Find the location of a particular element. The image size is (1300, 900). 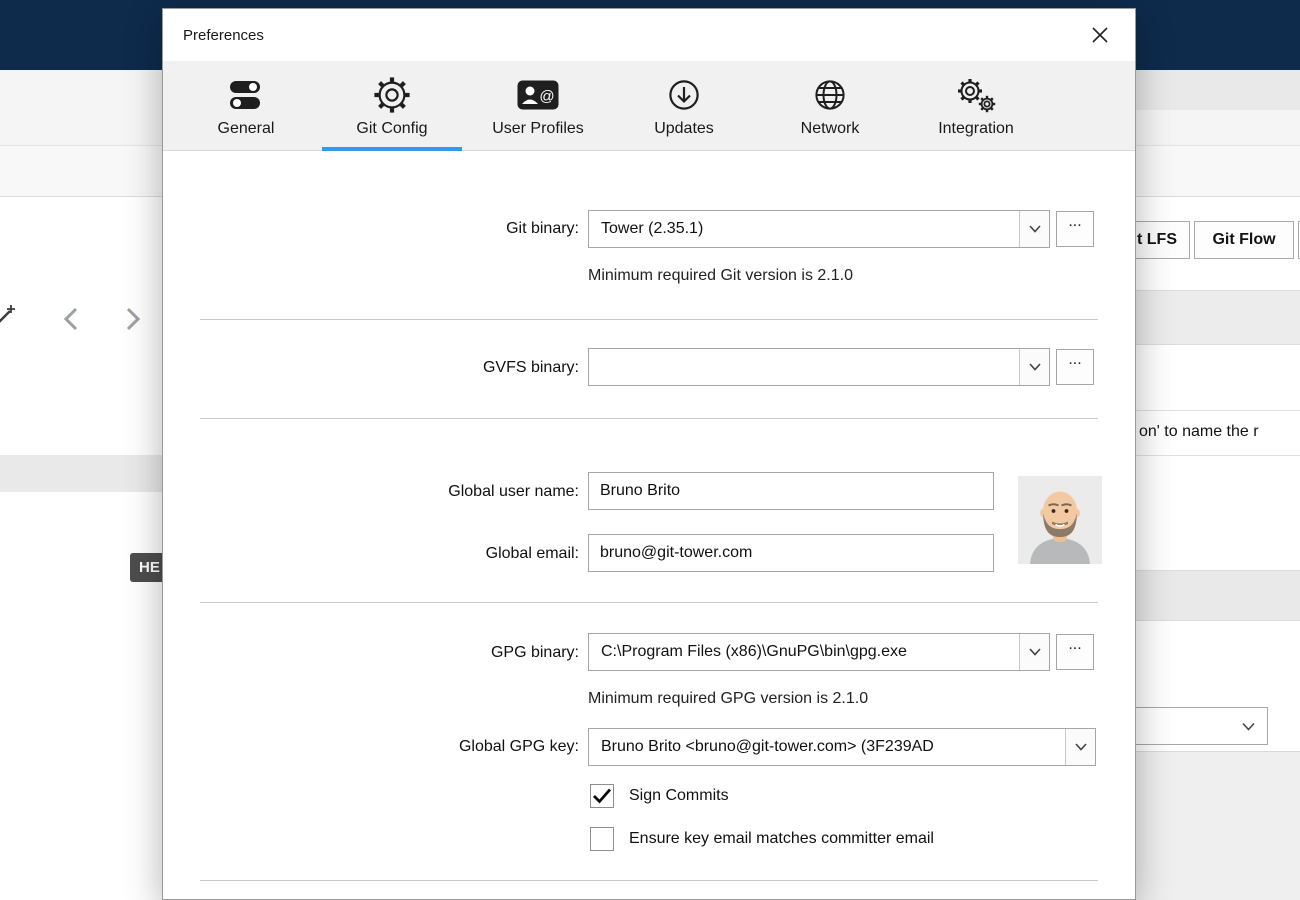

gvfs-binary-select is located at coordinates (819, 367).